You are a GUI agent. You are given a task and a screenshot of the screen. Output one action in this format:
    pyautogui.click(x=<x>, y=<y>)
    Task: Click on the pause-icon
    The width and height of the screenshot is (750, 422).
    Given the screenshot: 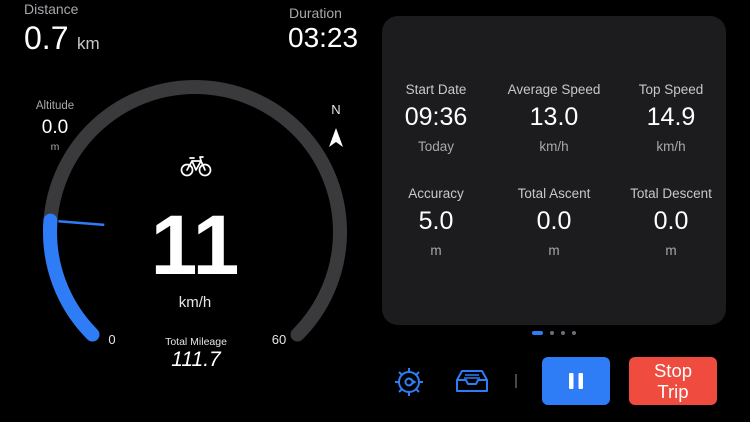 What is the action you would take?
    pyautogui.click(x=576, y=381)
    